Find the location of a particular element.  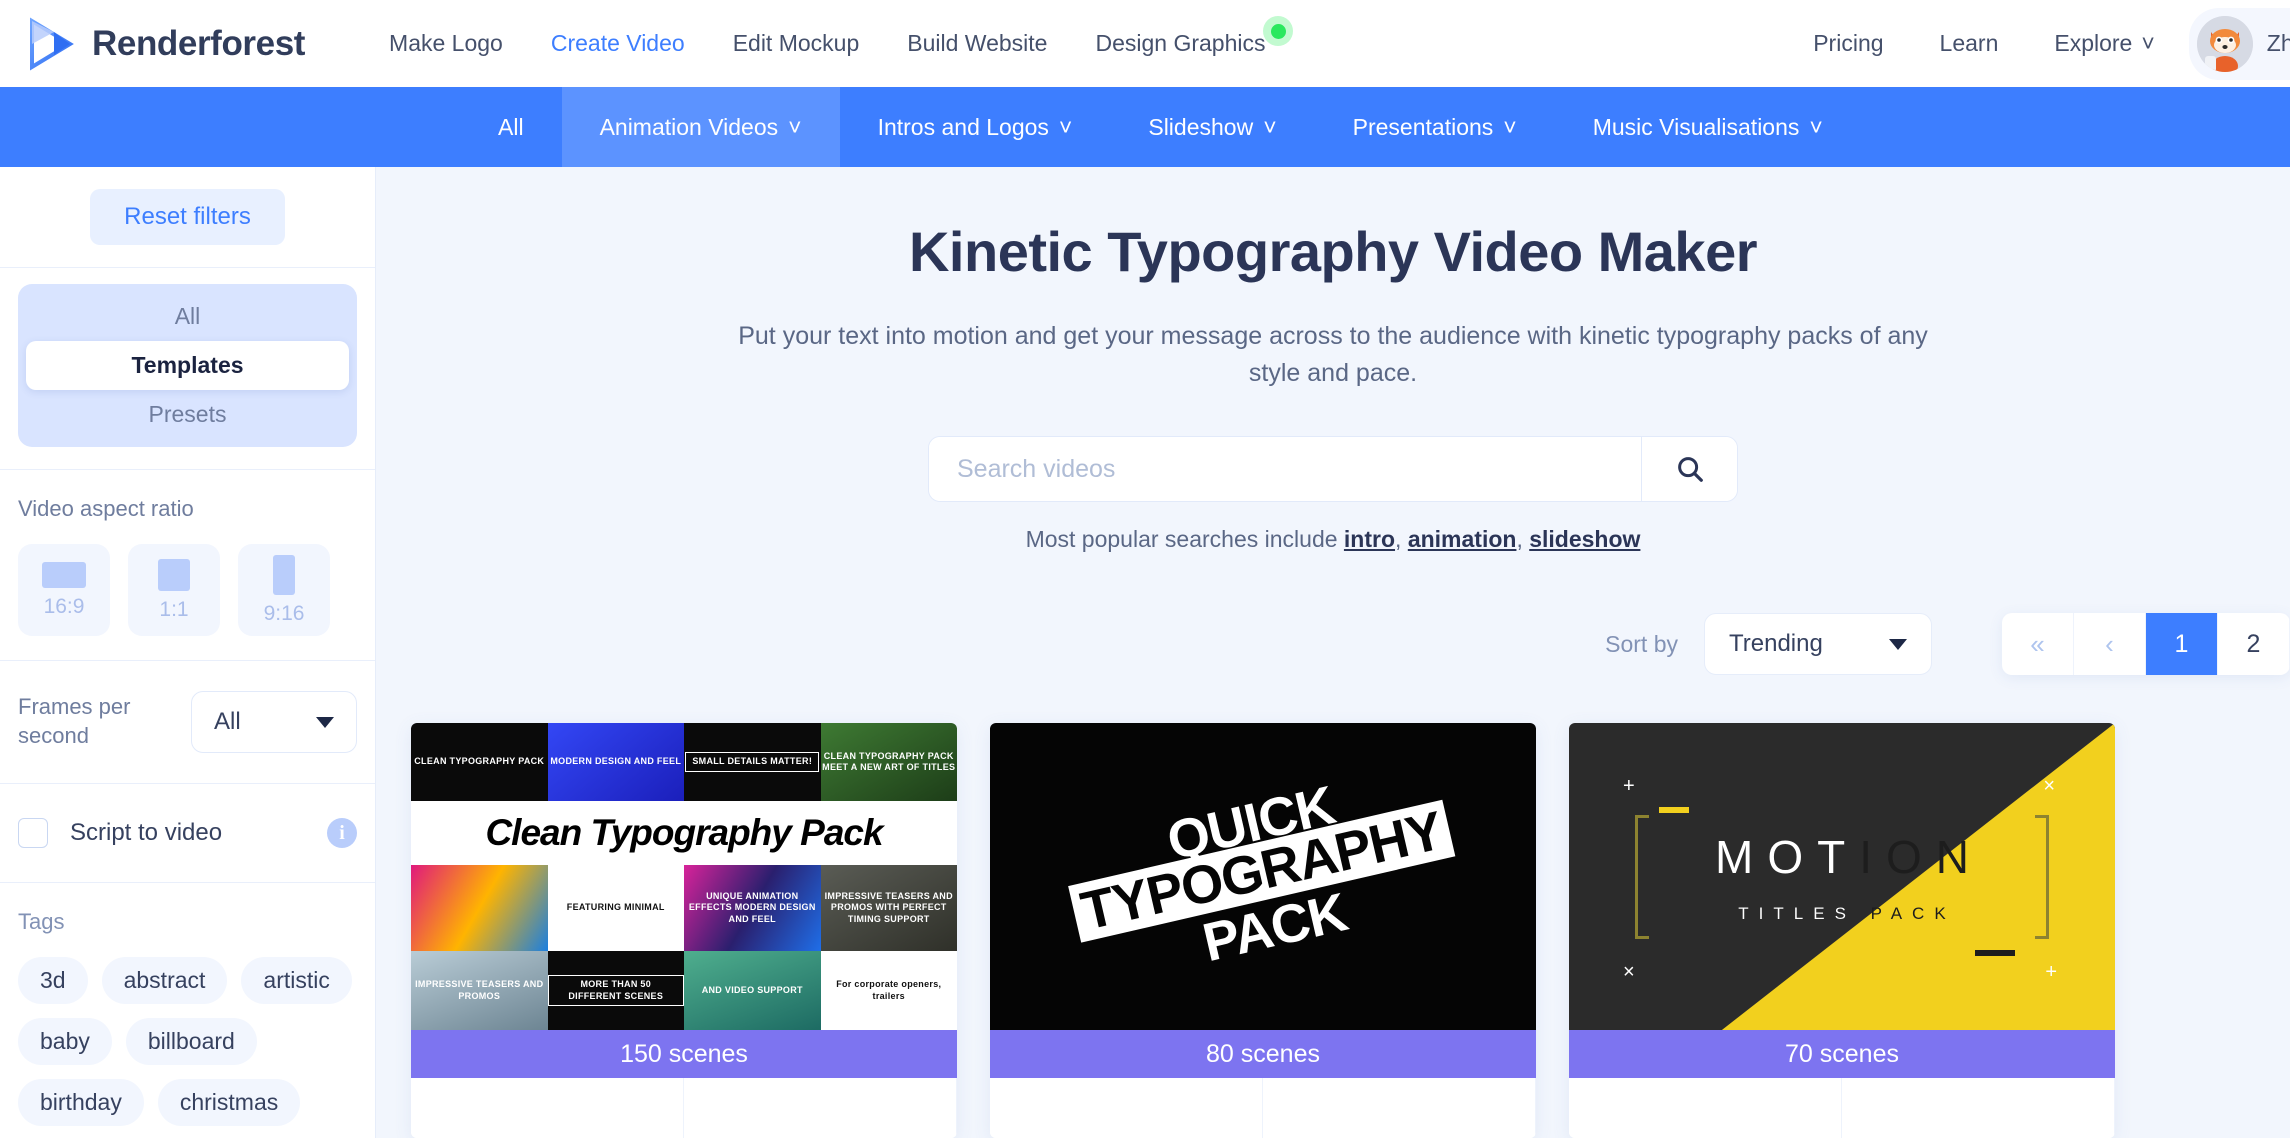

motion-titles-preview: + × × + MOTION TITLES PACK is located at coordinates (1842, 876).